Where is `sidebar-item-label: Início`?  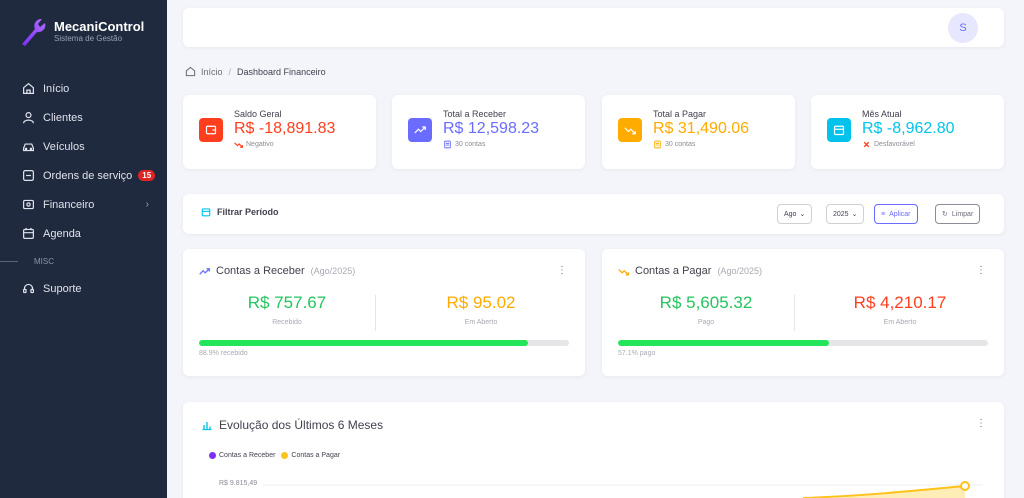
sidebar-item-label: Início is located at coordinates (56, 88).